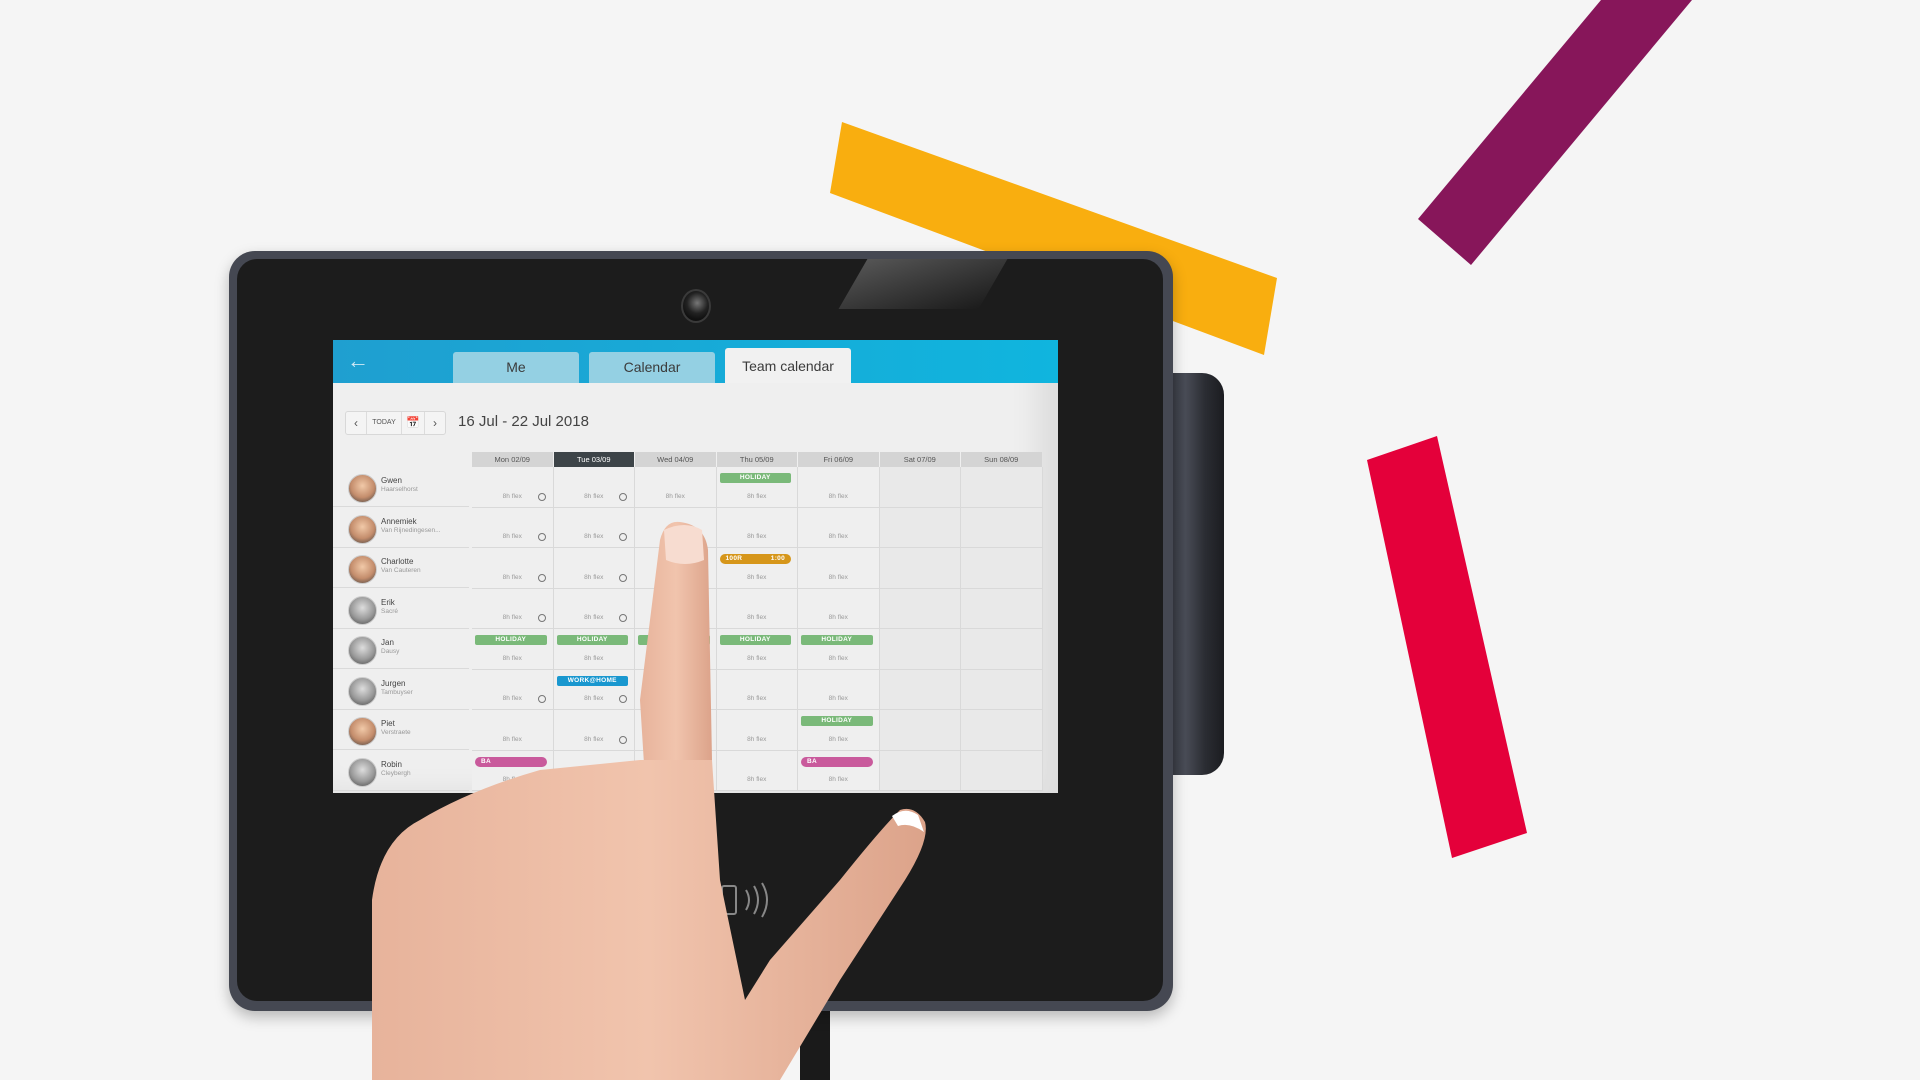  What do you see at coordinates (788, 365) in the screenshot?
I see `tab-team-calendar: Team calendar` at bounding box center [788, 365].